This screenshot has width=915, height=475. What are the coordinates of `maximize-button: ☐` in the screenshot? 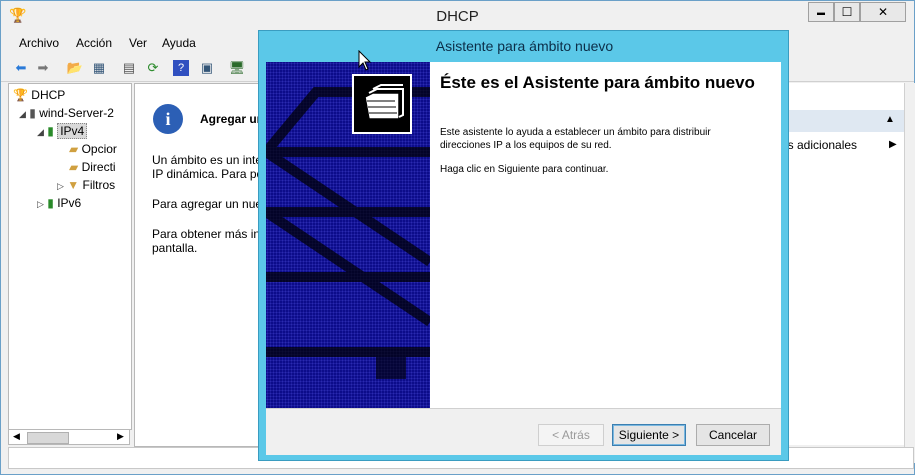 It's located at (847, 12).